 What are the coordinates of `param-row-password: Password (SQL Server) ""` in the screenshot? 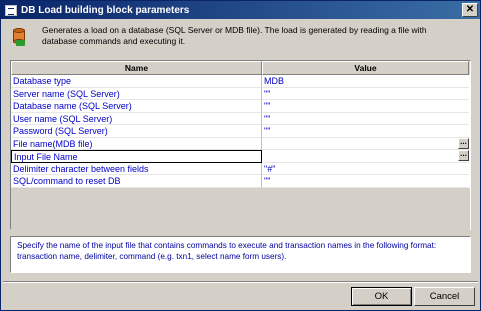 It's located at (240, 131).